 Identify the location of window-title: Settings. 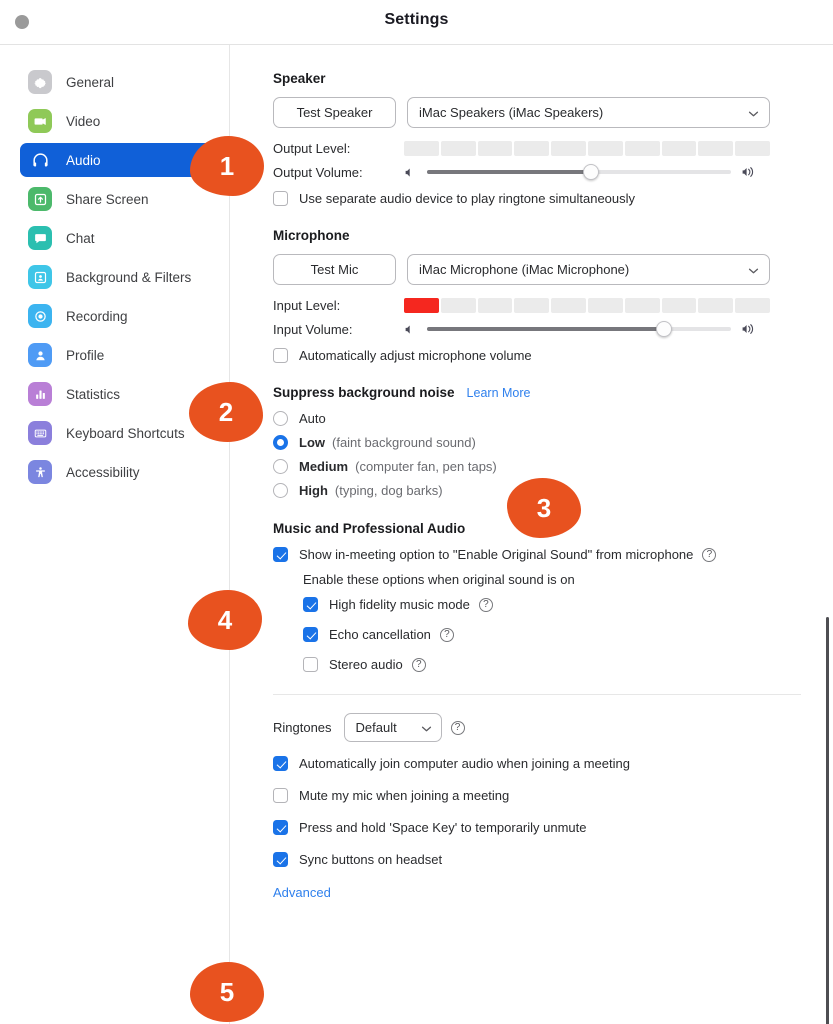
(416, 19).